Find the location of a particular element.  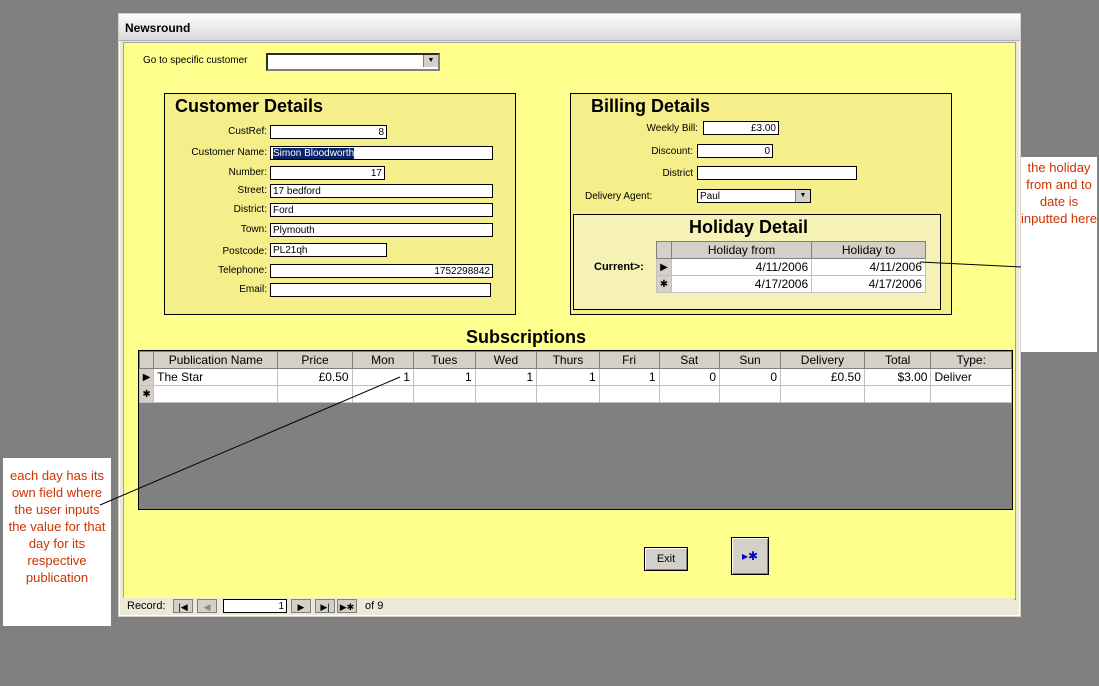

holiday-col-from: Holiday from is located at coordinates (741, 250).